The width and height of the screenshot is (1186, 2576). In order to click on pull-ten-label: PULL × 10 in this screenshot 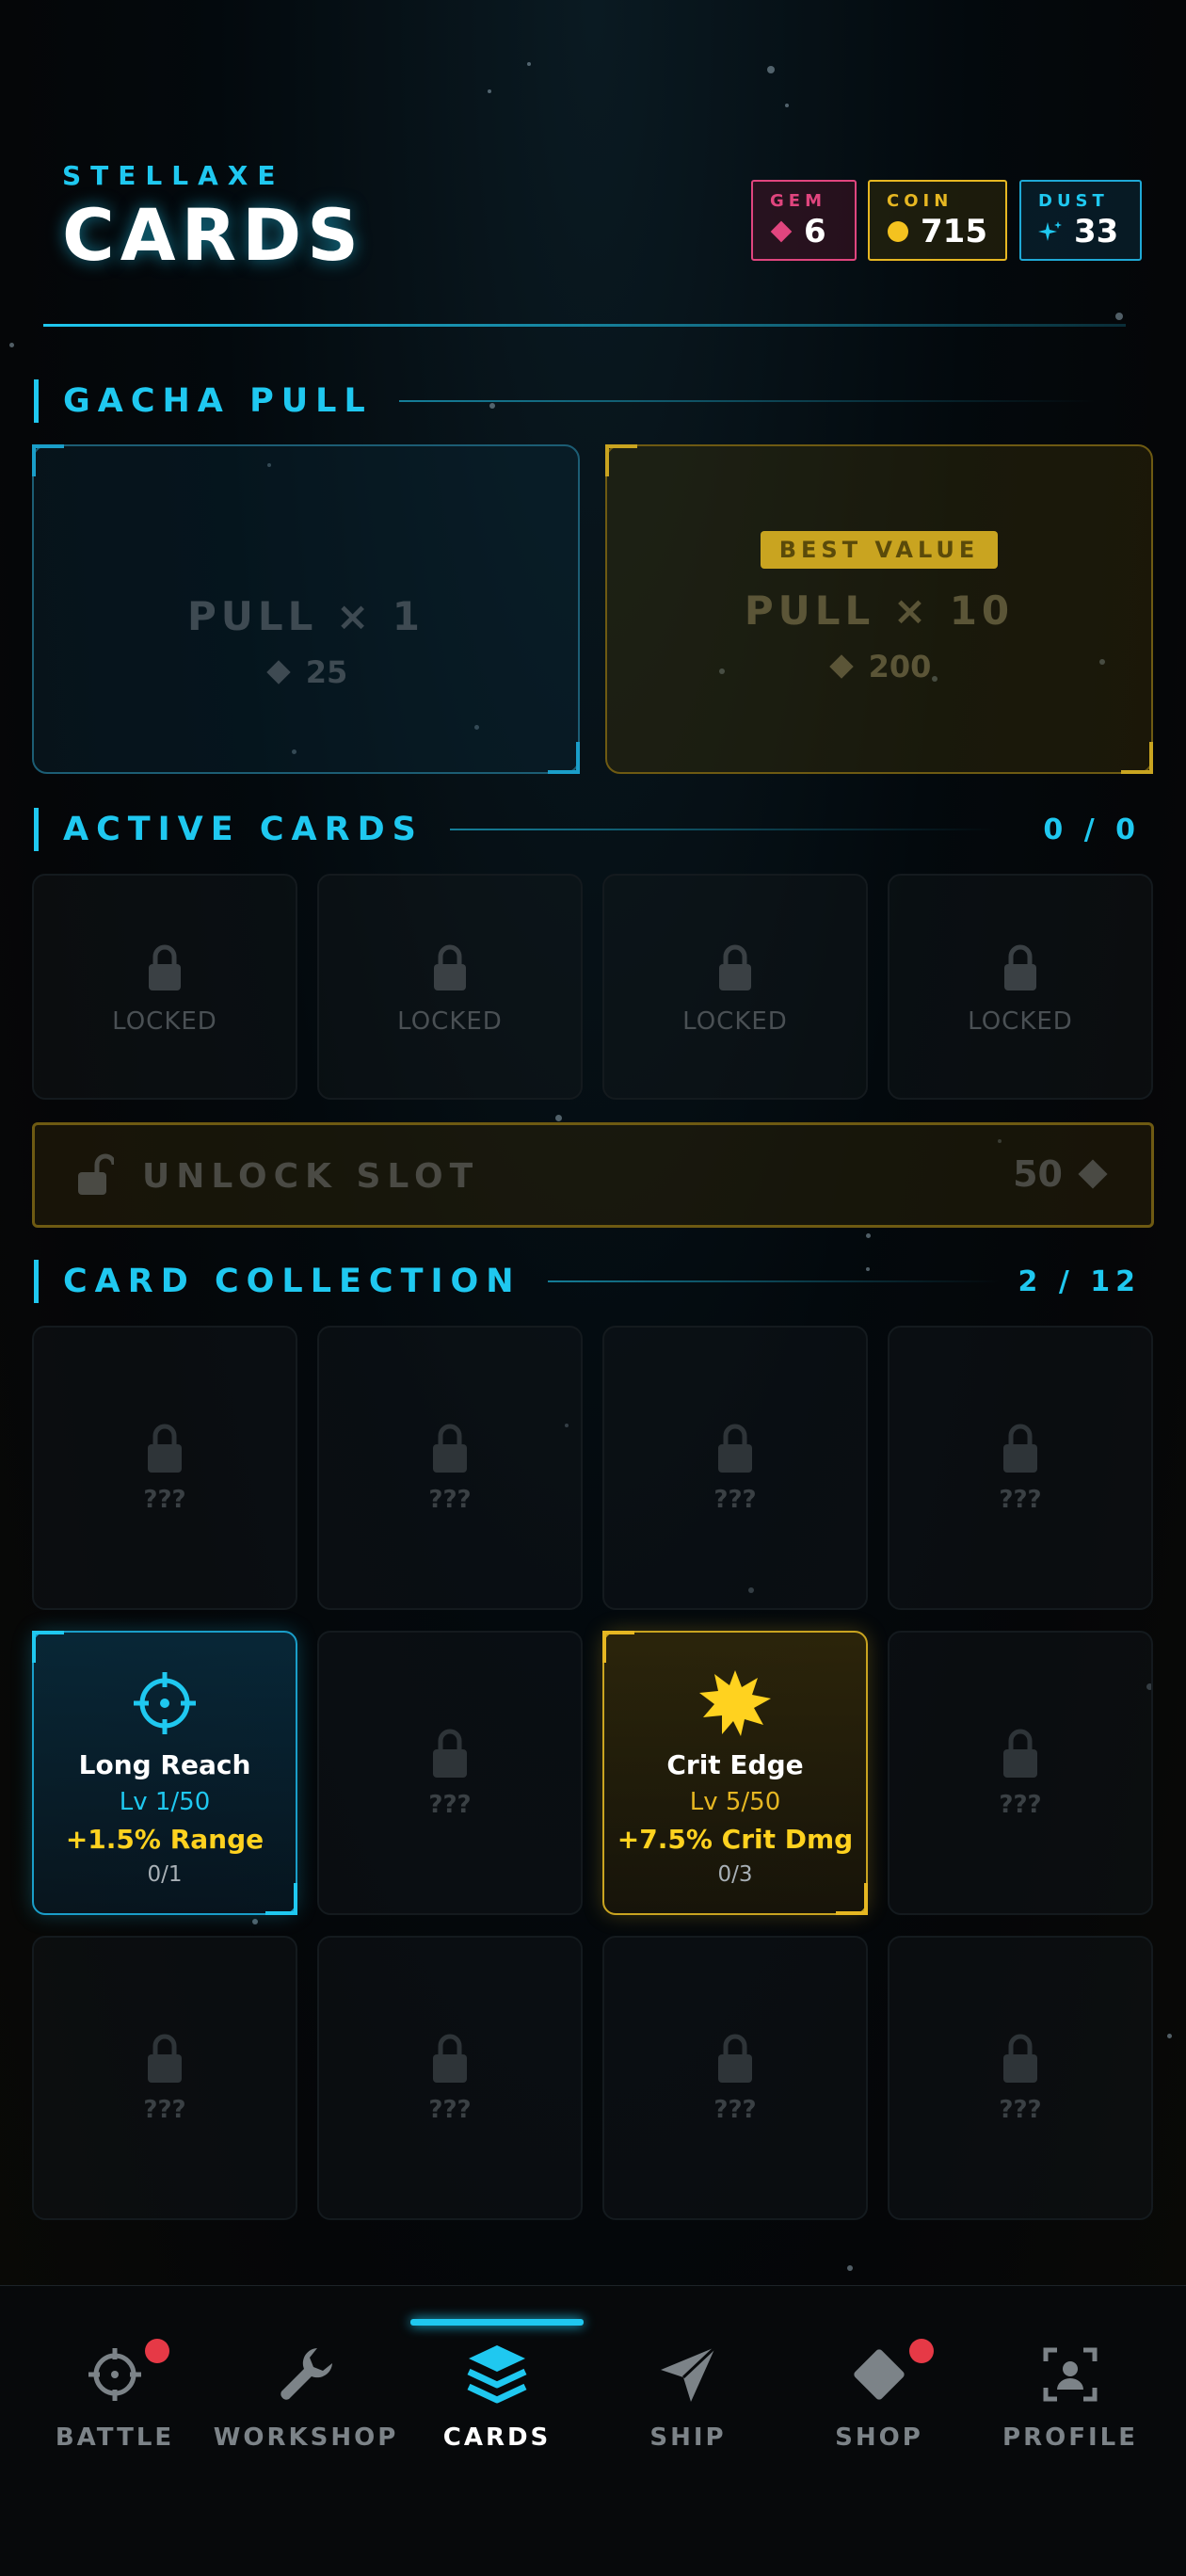, I will do `click(879, 611)`.